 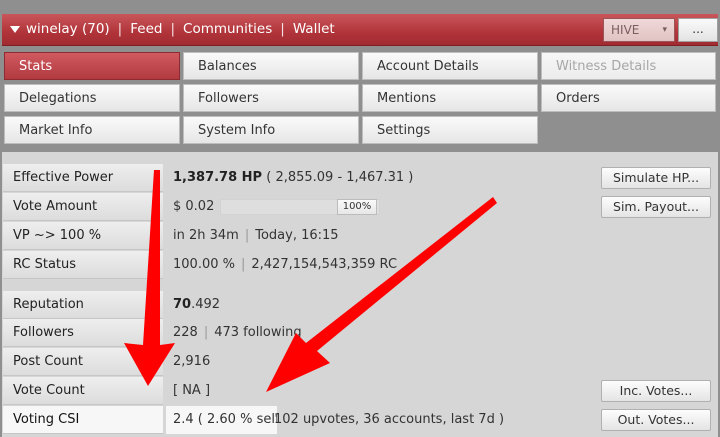 I want to click on top-nav: winelay (70) | Feed | Communities | Wallet, so click(x=172, y=30).